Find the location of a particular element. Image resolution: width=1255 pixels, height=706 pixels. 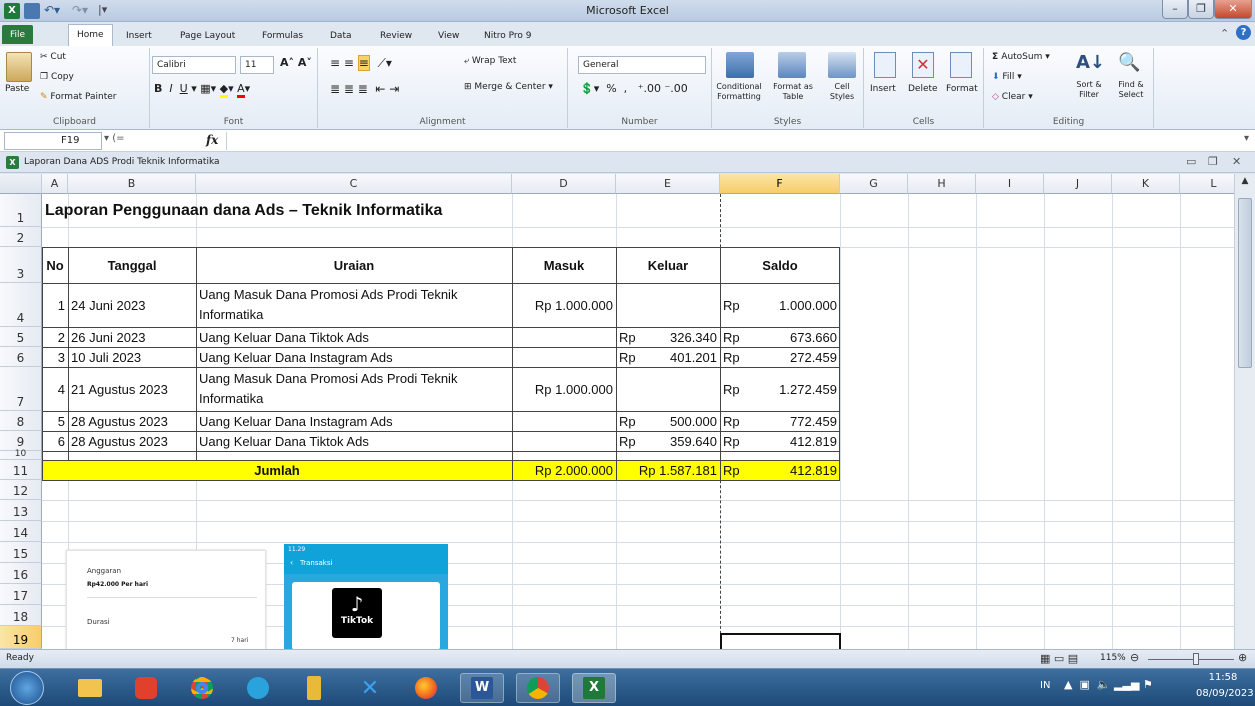

excel-taskbar-icon: X is located at coordinates (594, 688).